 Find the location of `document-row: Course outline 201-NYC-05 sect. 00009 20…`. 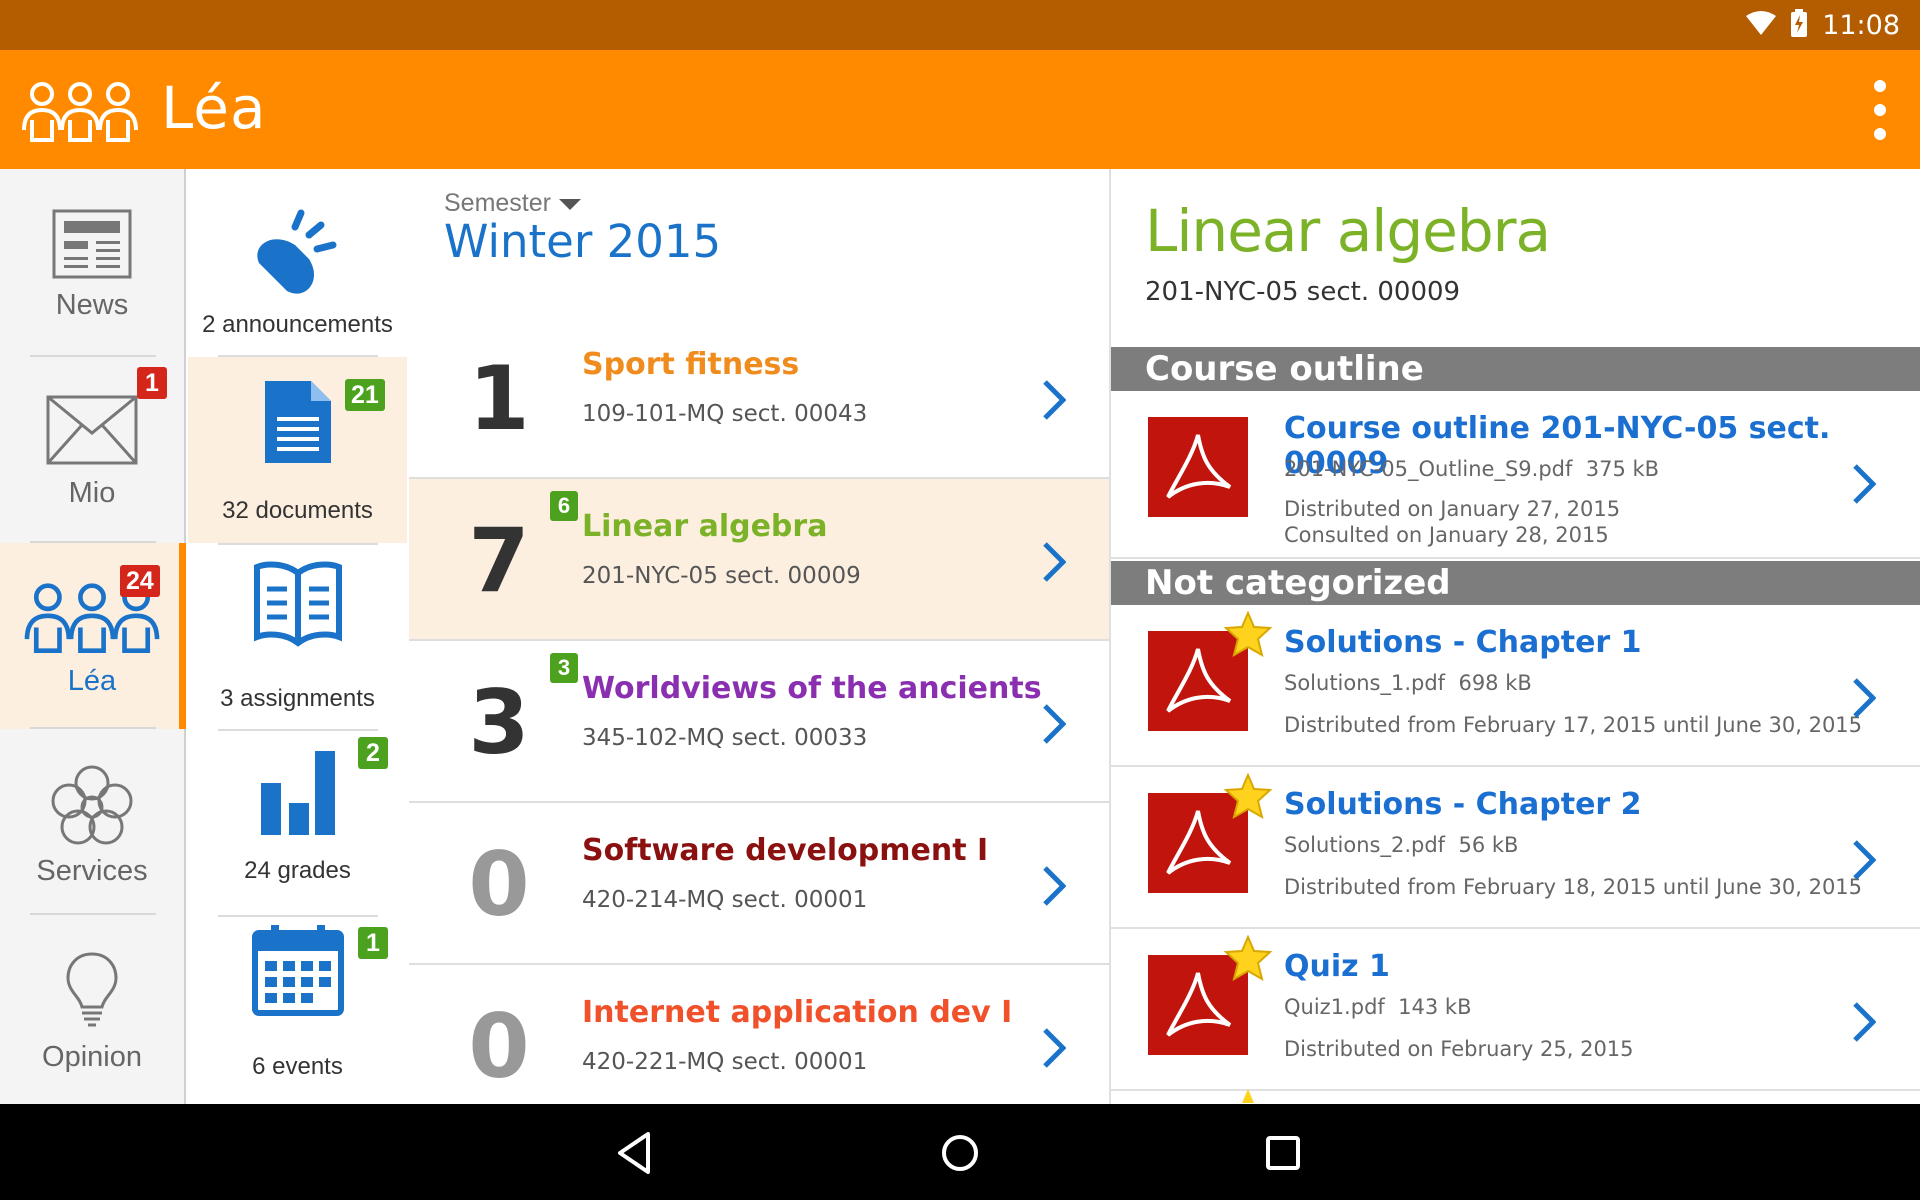

document-row: Course outline 201-NYC-05 sect. 00009 20… is located at coordinates (1515, 475).